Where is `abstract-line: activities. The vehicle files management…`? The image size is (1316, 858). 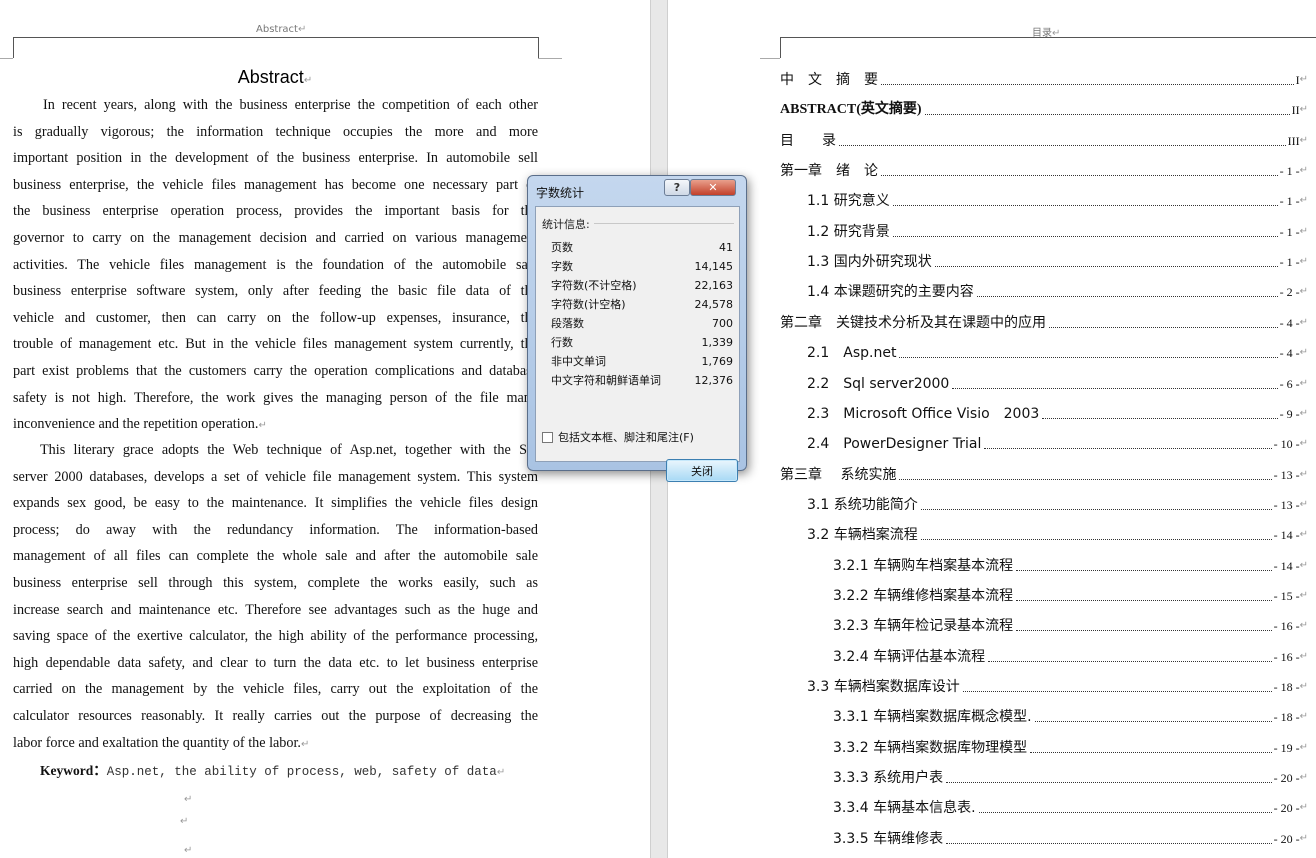 abstract-line: activities. The vehicle files management… is located at coordinates (275, 264).